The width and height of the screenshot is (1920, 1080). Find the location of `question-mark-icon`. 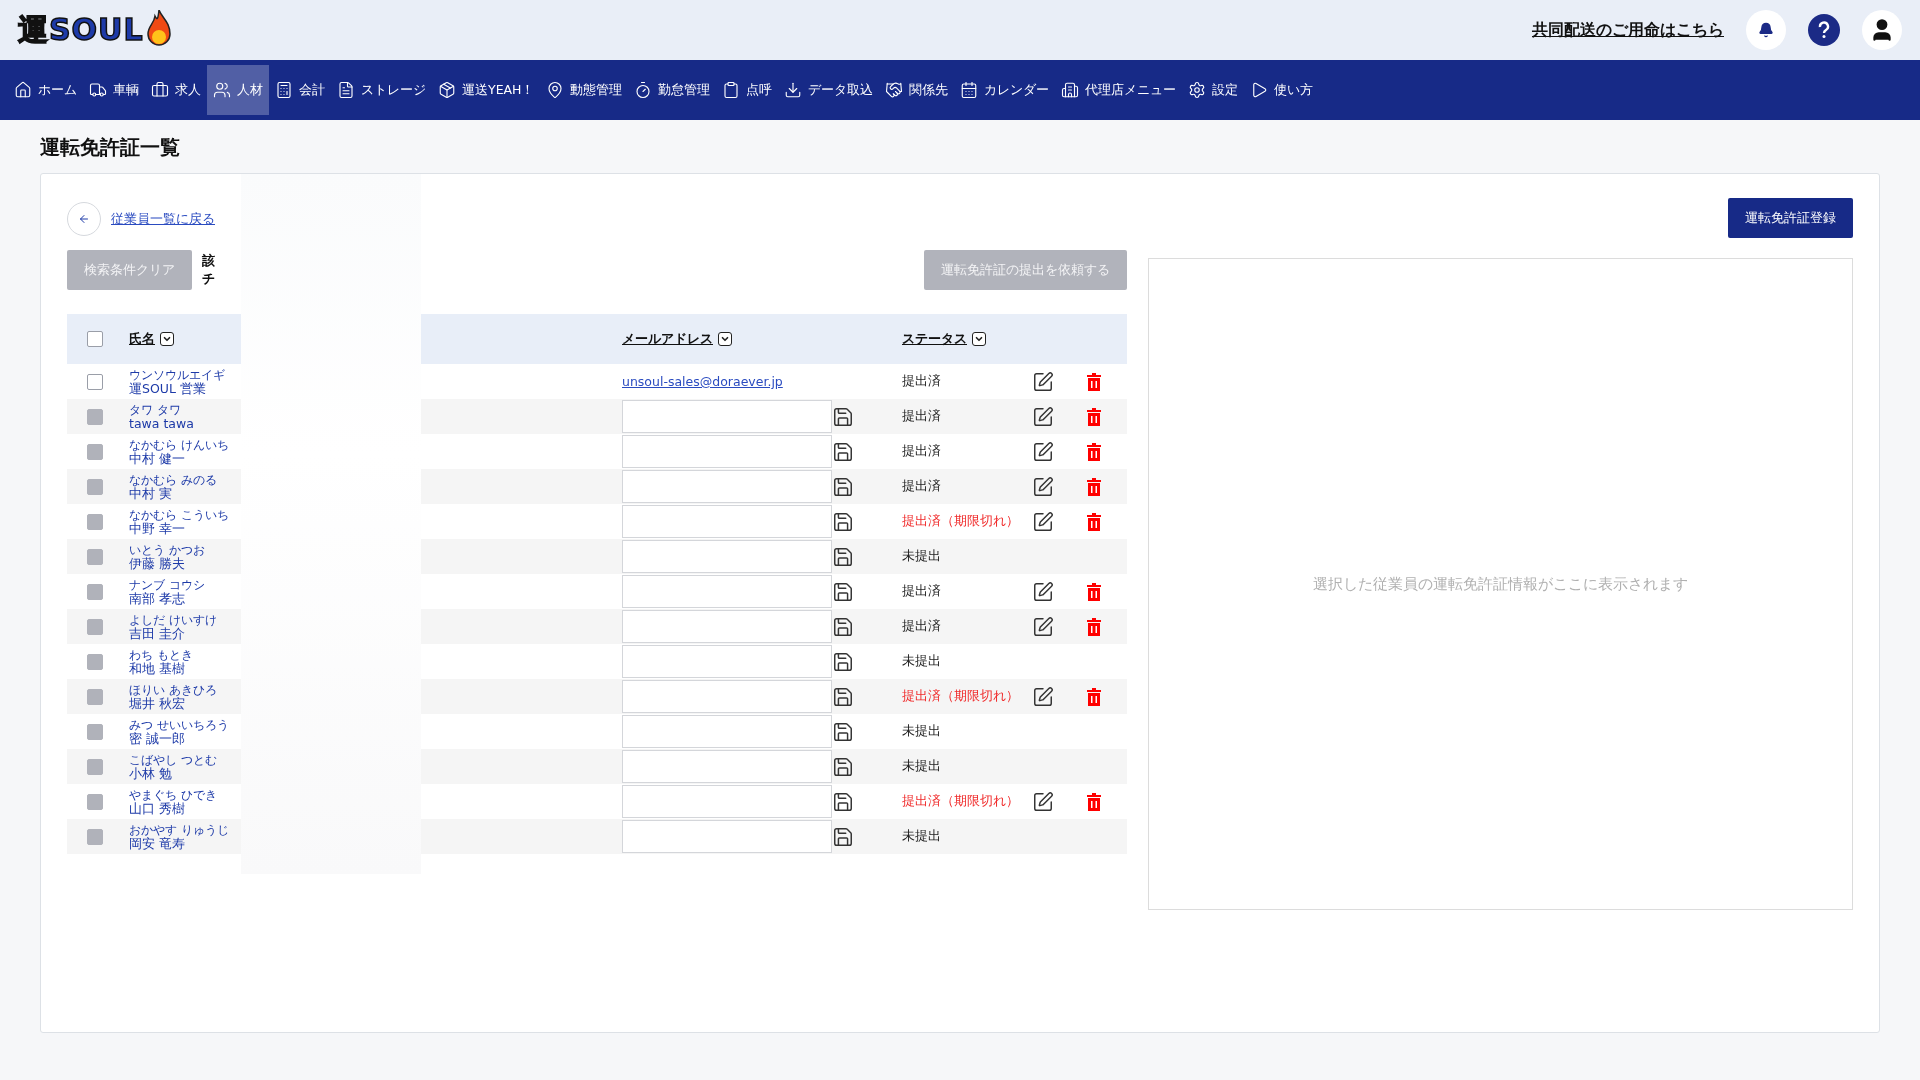

question-mark-icon is located at coordinates (1824, 30).